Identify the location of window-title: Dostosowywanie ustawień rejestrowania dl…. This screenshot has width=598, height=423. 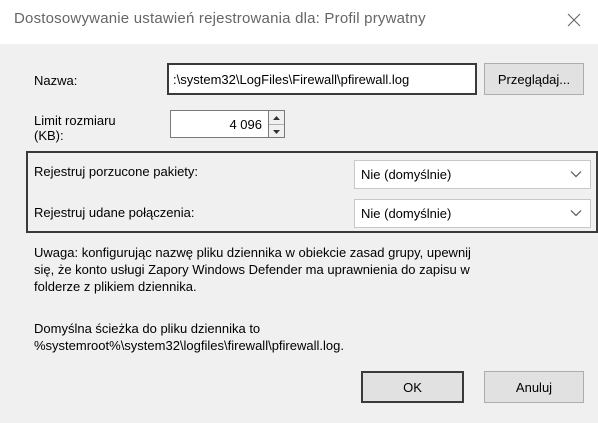
(220, 18).